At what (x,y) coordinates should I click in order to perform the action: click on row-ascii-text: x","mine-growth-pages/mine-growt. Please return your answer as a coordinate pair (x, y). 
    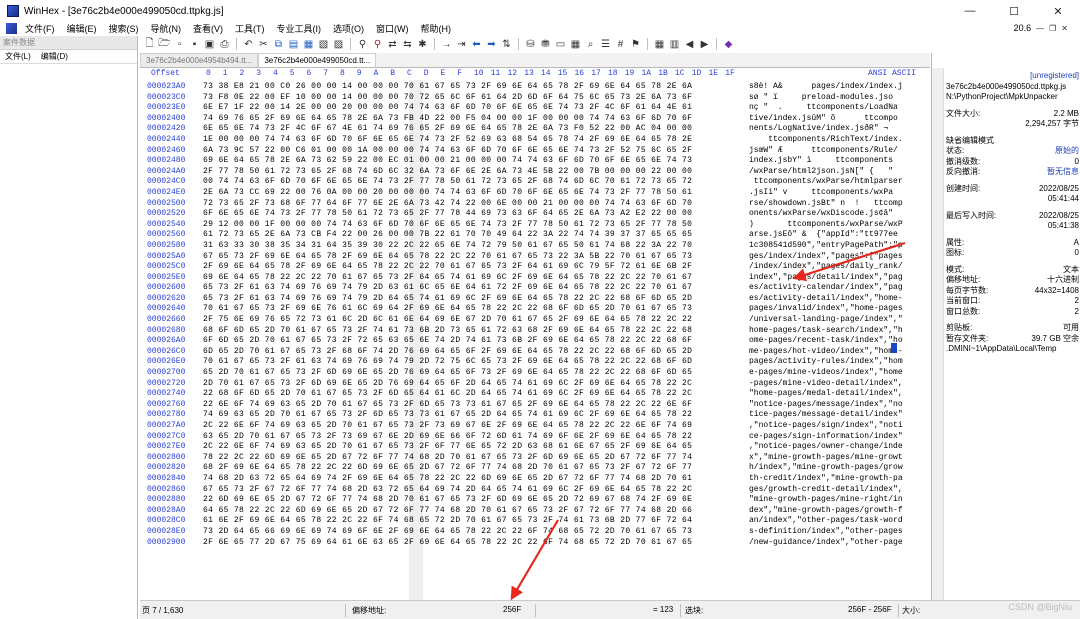
    Looking at the image, I should click on (839, 457).